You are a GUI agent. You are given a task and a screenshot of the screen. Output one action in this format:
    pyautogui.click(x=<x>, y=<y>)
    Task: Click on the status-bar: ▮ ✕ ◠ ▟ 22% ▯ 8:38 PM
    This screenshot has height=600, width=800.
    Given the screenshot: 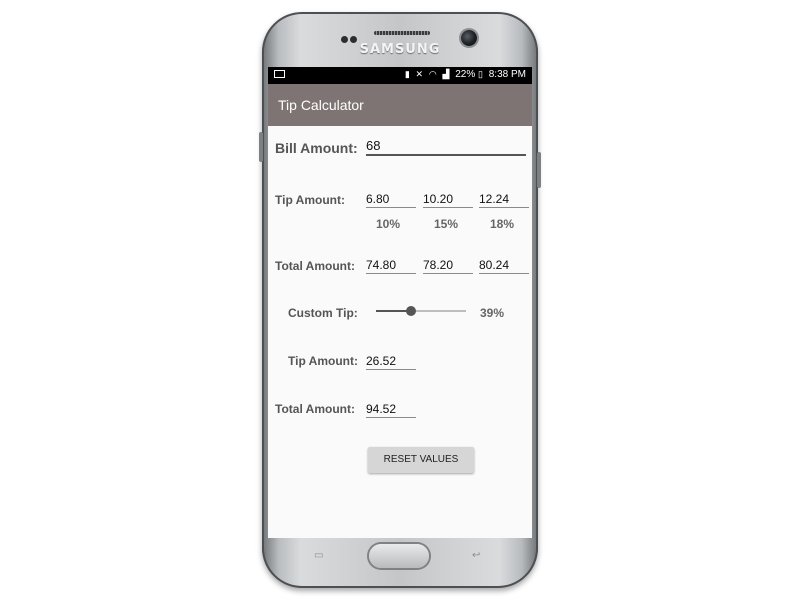 What is the action you would take?
    pyautogui.click(x=400, y=75)
    